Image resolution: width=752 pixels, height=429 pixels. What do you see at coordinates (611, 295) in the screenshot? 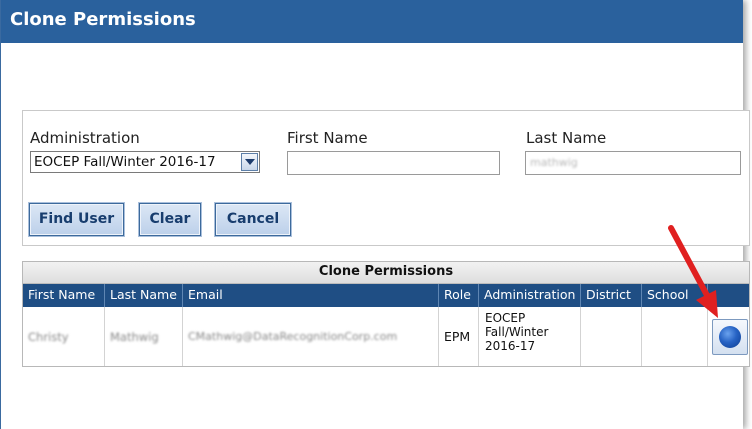
I see `column-header-district: District` at bounding box center [611, 295].